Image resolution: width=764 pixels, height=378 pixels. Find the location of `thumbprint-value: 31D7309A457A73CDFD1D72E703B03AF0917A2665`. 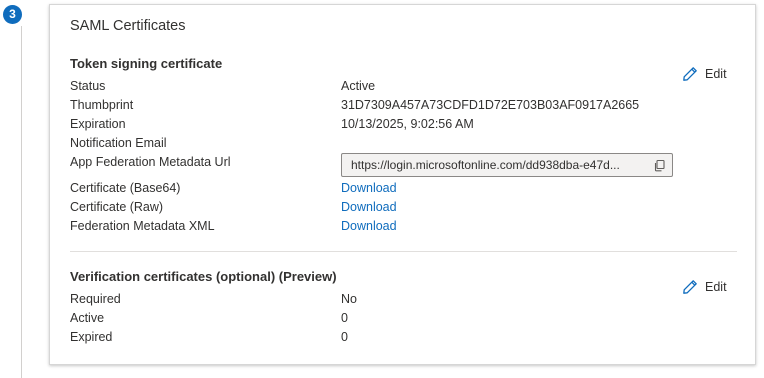

thumbprint-value: 31D7309A457A73CDFD1D72E703B03AF0917A2665 is located at coordinates (490, 105).